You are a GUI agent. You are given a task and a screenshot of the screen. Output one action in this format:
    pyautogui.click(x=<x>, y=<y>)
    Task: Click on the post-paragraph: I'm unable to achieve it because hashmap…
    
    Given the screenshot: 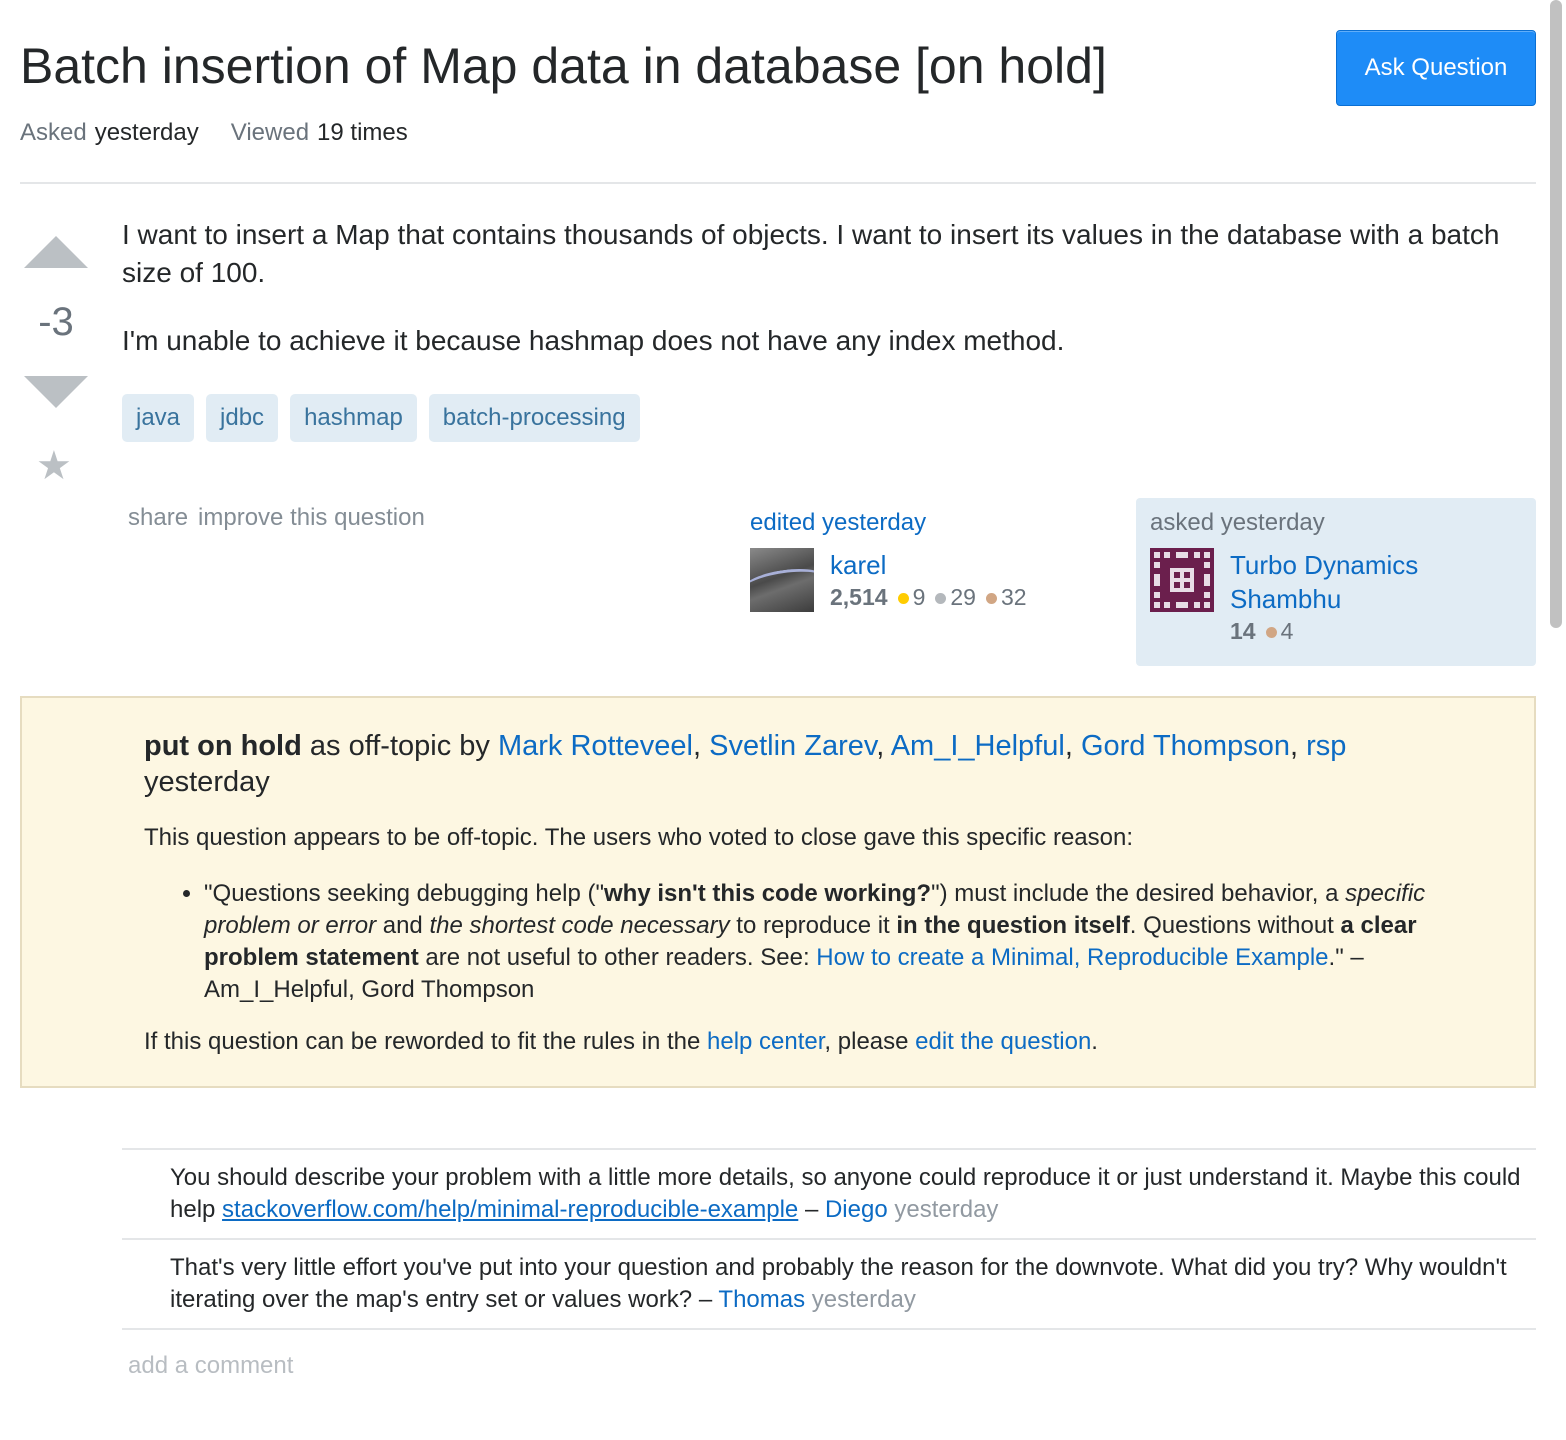 What is the action you would take?
    pyautogui.click(x=593, y=340)
    